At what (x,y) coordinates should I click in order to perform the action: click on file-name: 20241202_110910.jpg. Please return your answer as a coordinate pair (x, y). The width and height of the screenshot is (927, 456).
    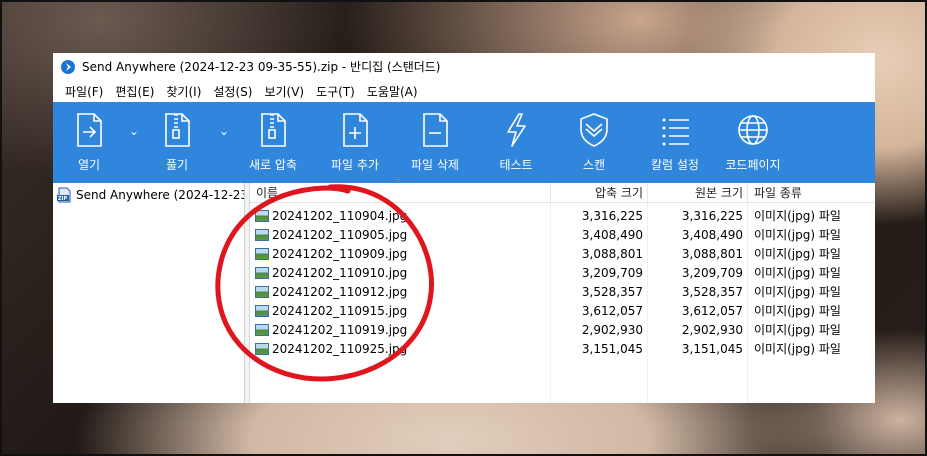
    Looking at the image, I should click on (340, 272).